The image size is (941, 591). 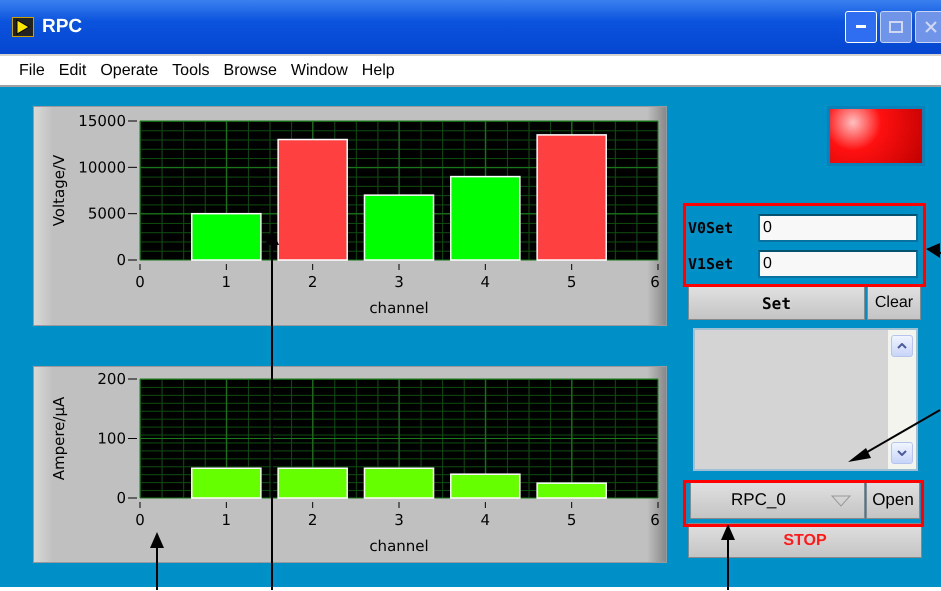 I want to click on minimize-icon, so click(x=861, y=27).